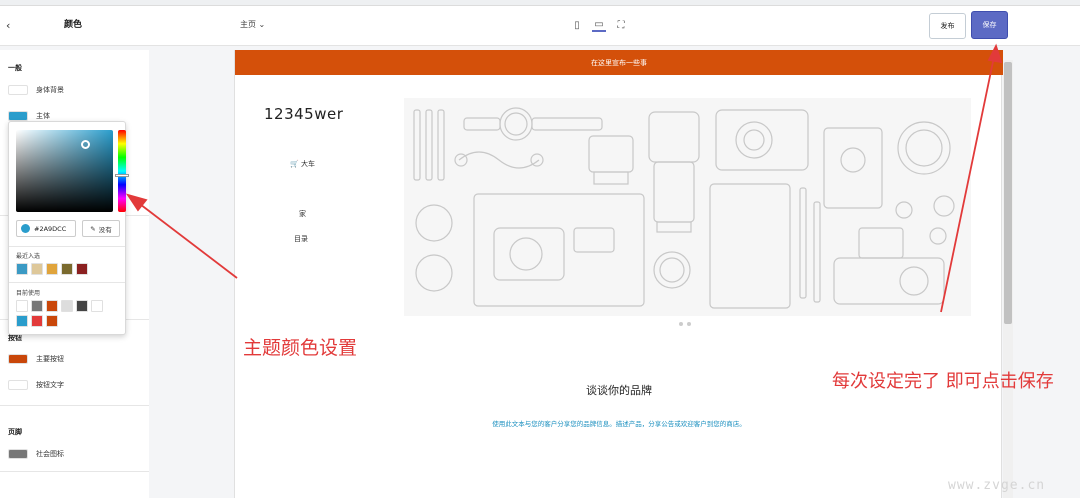 The width and height of the screenshot is (1080, 498). I want to click on watermark: www.zvge.cn, so click(997, 485).